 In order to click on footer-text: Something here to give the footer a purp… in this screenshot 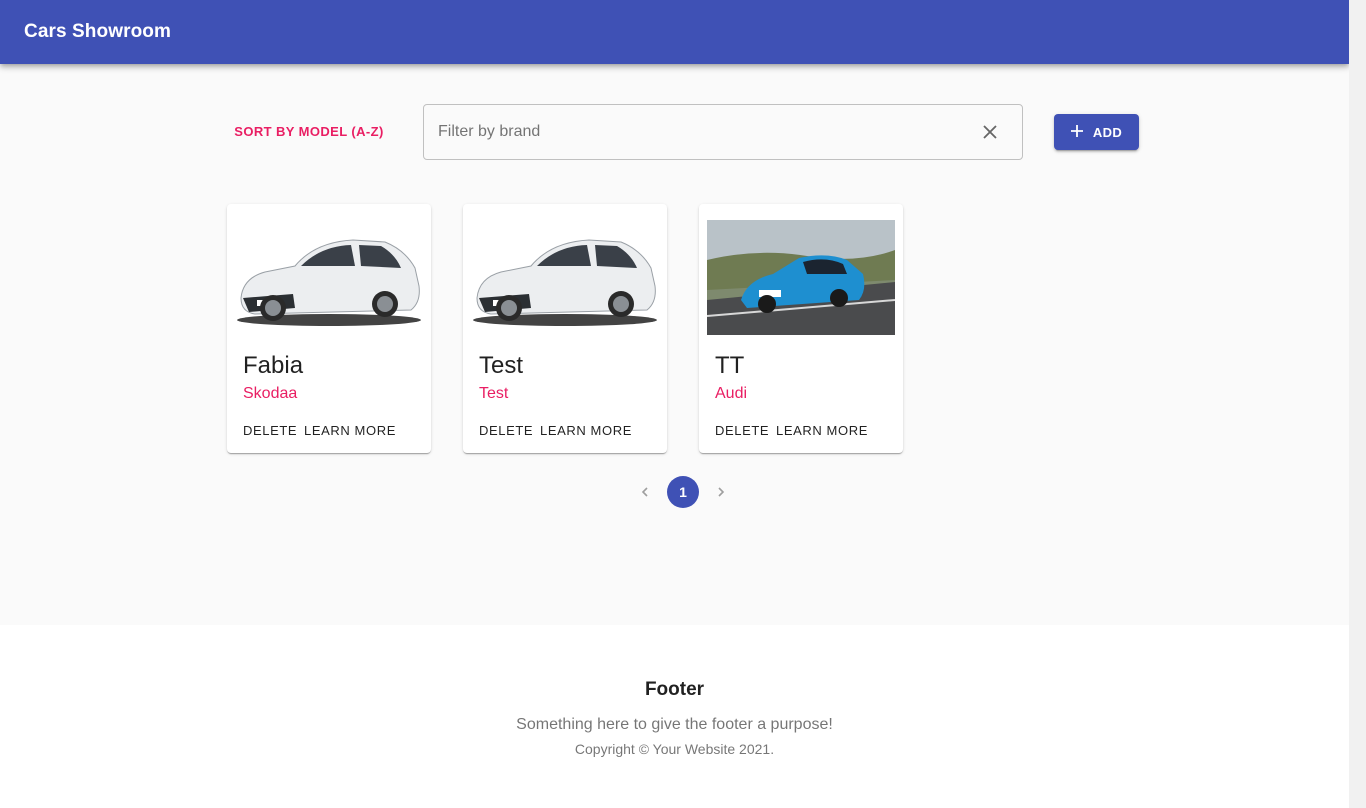, I will do `click(674, 724)`.